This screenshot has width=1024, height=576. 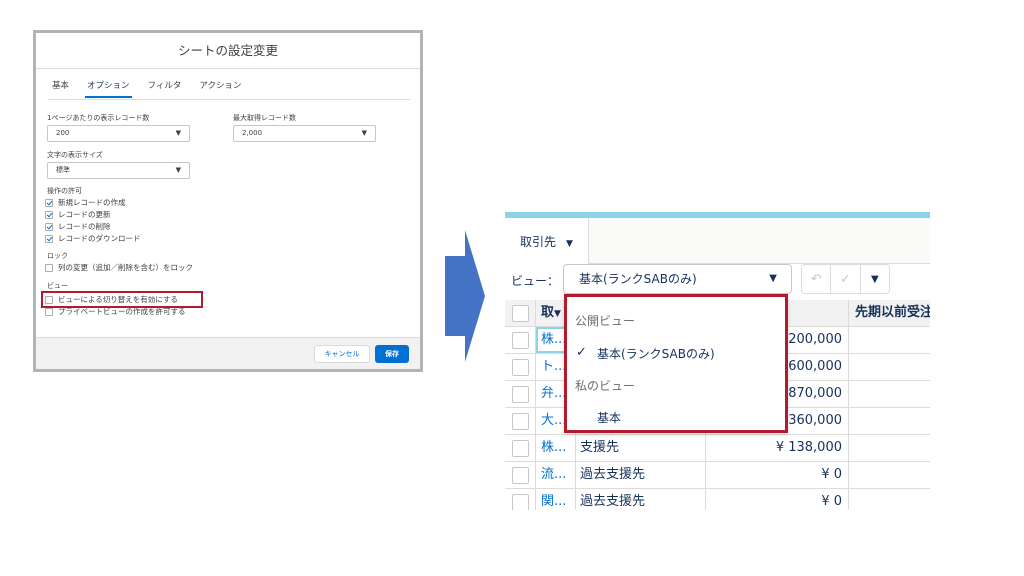 I want to click on undo-icon: ↶, so click(x=816, y=279).